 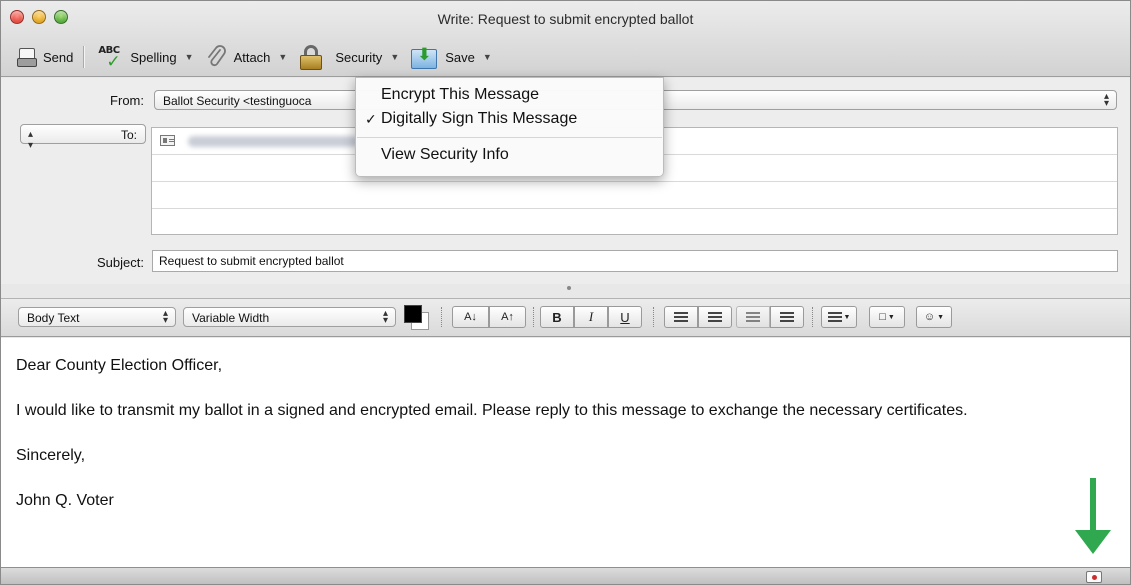 I want to click on align-left-icon, so click(x=834, y=317).